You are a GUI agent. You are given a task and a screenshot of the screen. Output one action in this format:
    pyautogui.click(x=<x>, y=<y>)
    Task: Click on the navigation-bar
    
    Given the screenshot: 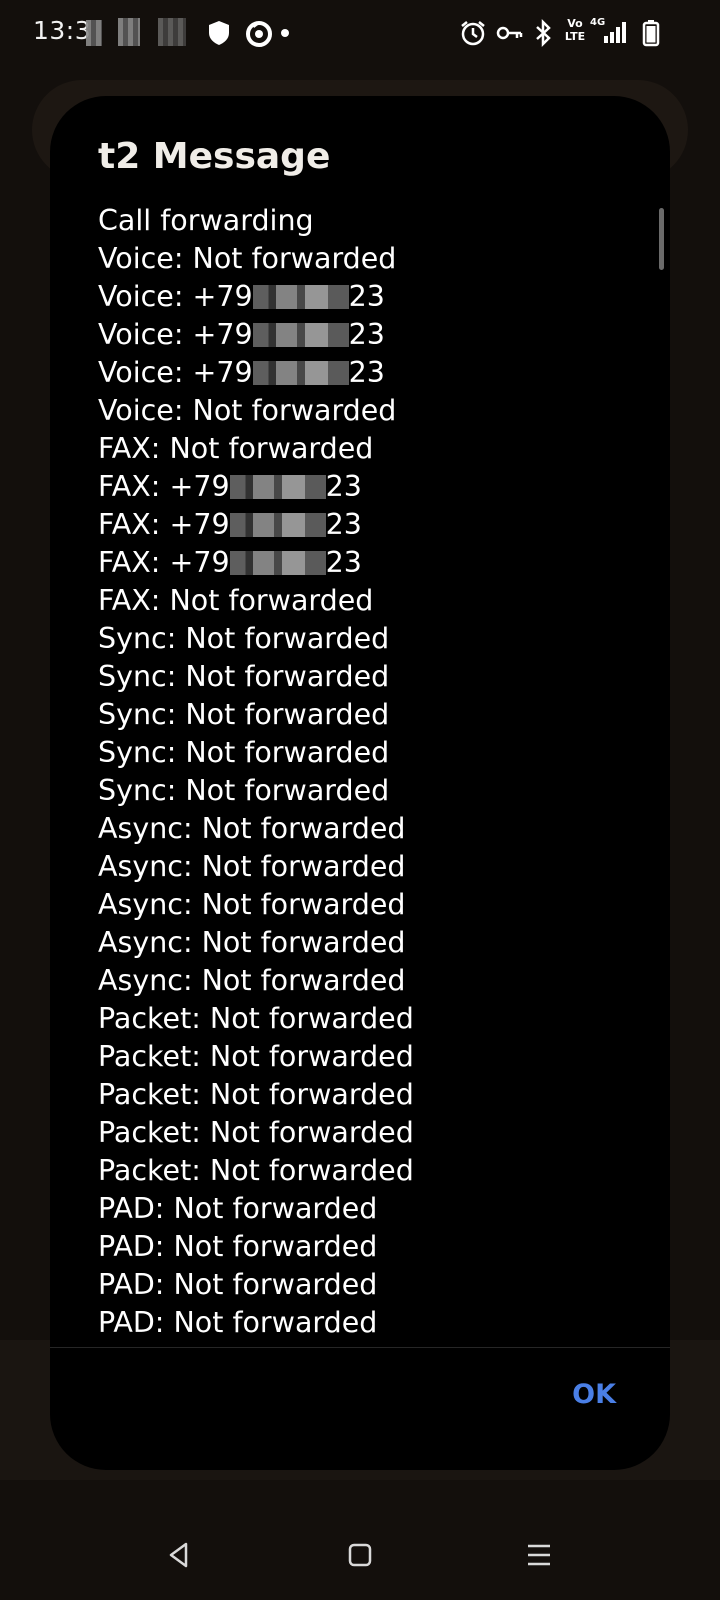 What is the action you would take?
    pyautogui.click(x=360, y=1555)
    